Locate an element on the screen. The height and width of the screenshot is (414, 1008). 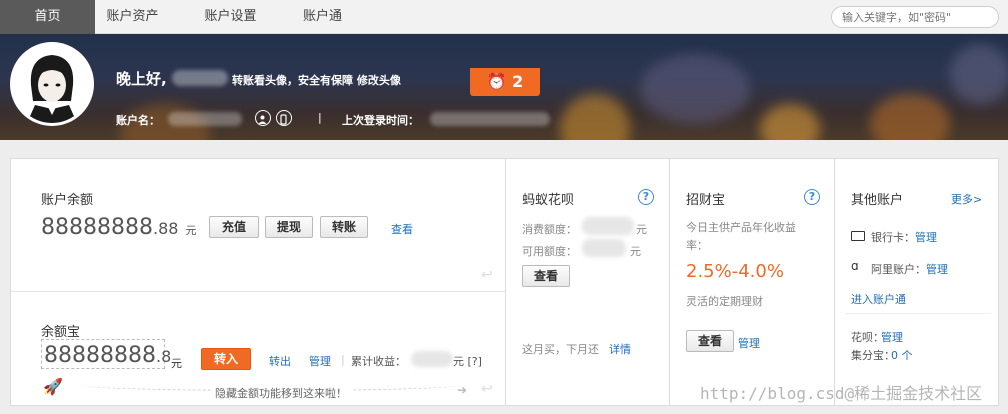
huabei-detail-link: 详情 is located at coordinates (620, 349).